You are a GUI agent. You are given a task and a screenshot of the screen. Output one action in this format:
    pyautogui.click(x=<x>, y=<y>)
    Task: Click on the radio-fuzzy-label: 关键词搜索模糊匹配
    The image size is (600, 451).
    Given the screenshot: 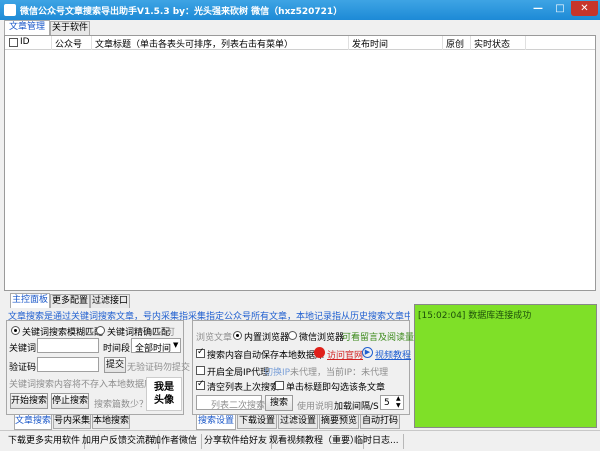 What is the action you would take?
    pyautogui.click(x=63, y=333)
    